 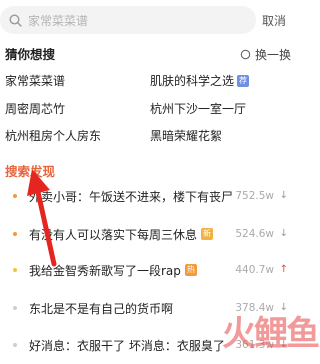 What do you see at coordinates (271, 334) in the screenshot?
I see `watermark-logo: 火鲤鱼` at bounding box center [271, 334].